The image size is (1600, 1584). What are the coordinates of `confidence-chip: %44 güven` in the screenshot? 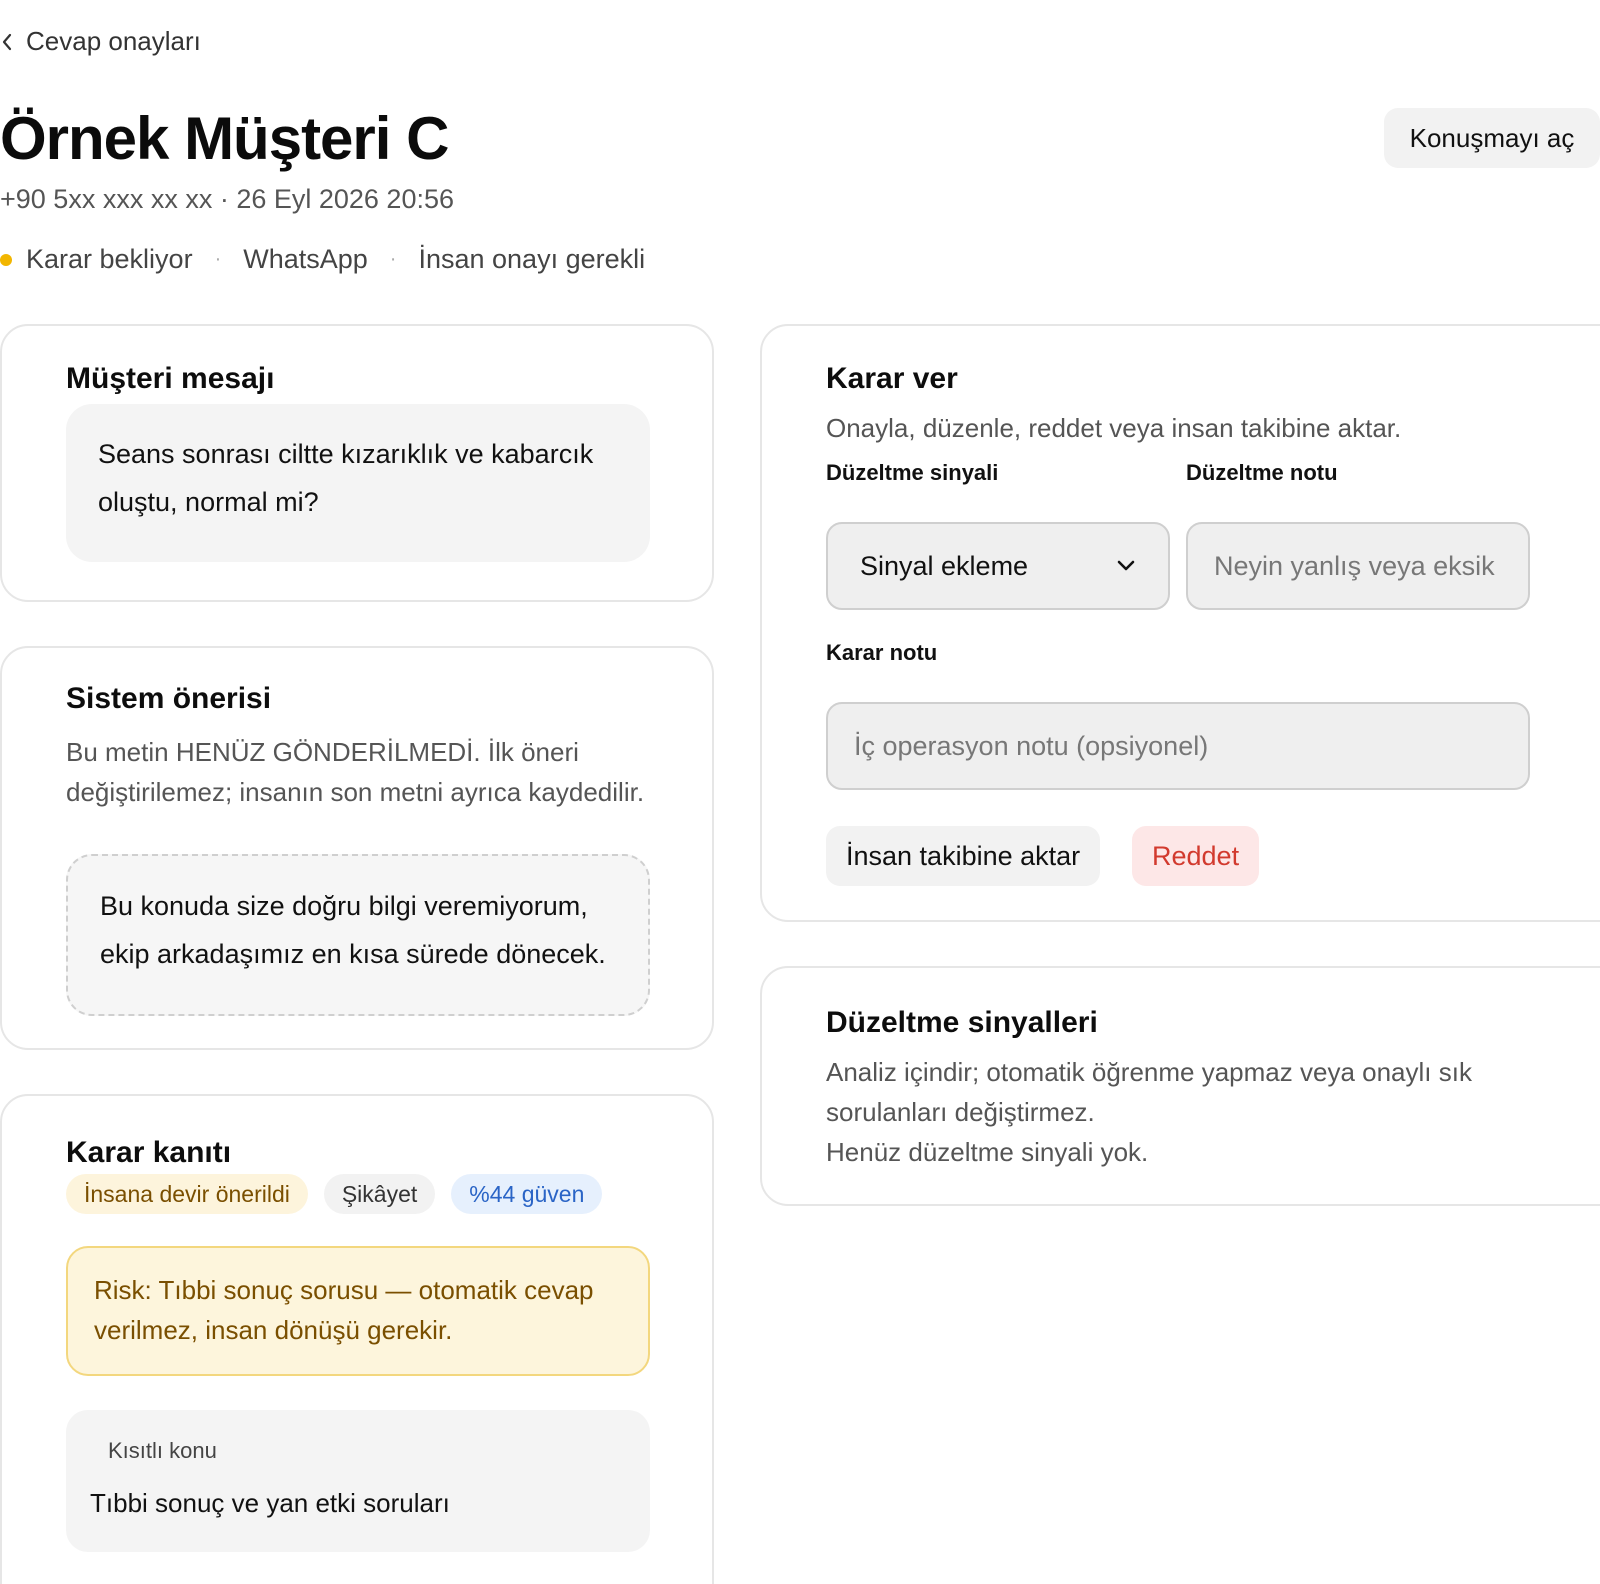 It's located at (527, 1194).